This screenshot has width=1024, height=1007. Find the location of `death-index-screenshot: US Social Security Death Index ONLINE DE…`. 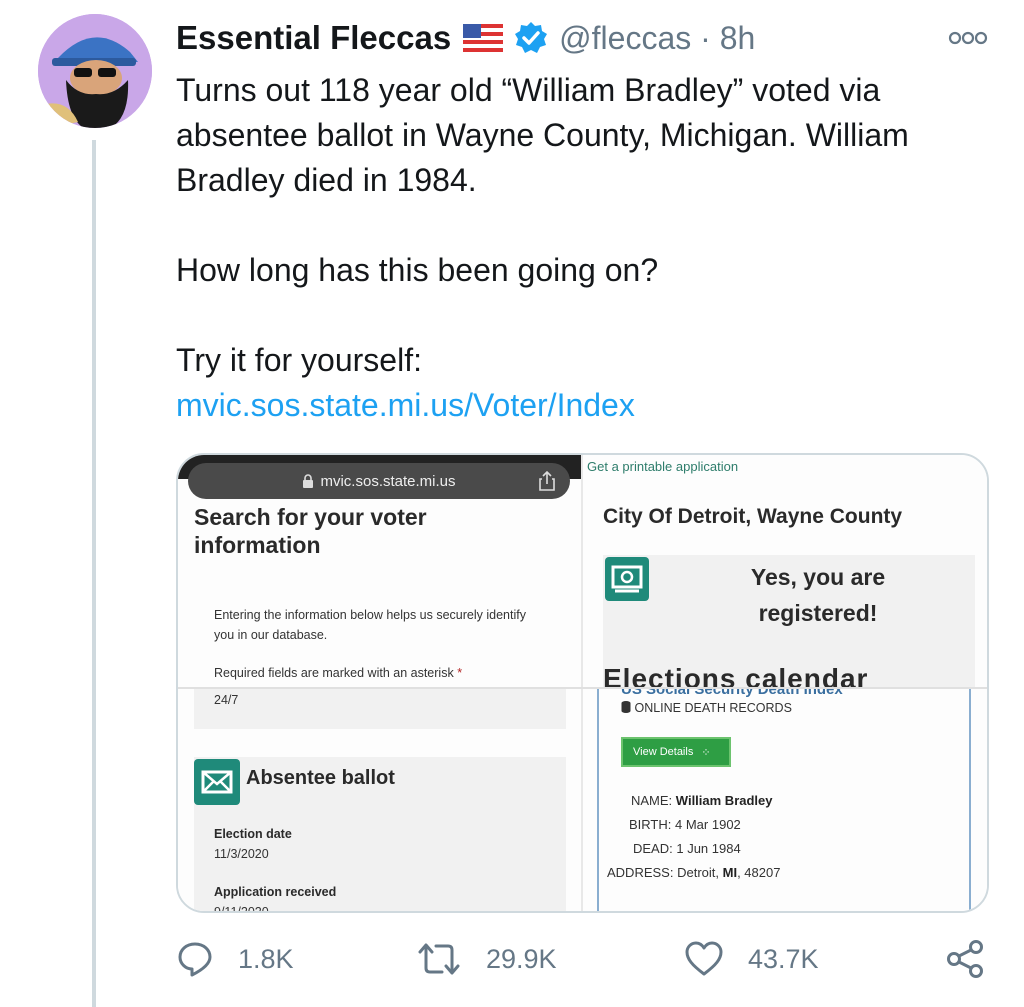

death-index-screenshot: US Social Security Death Index ONLINE DE… is located at coordinates (785, 800).